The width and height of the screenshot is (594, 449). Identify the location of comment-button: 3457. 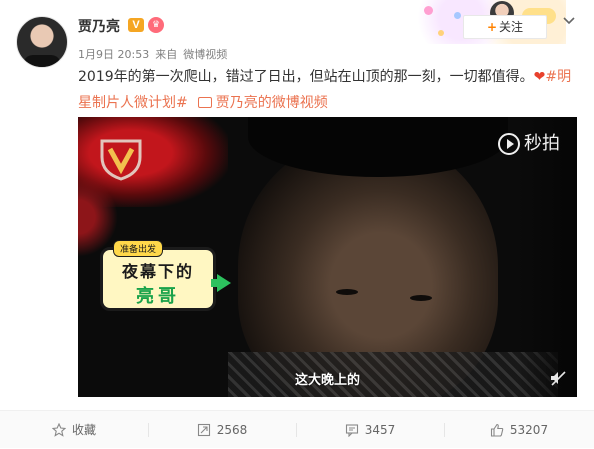
(370, 430).